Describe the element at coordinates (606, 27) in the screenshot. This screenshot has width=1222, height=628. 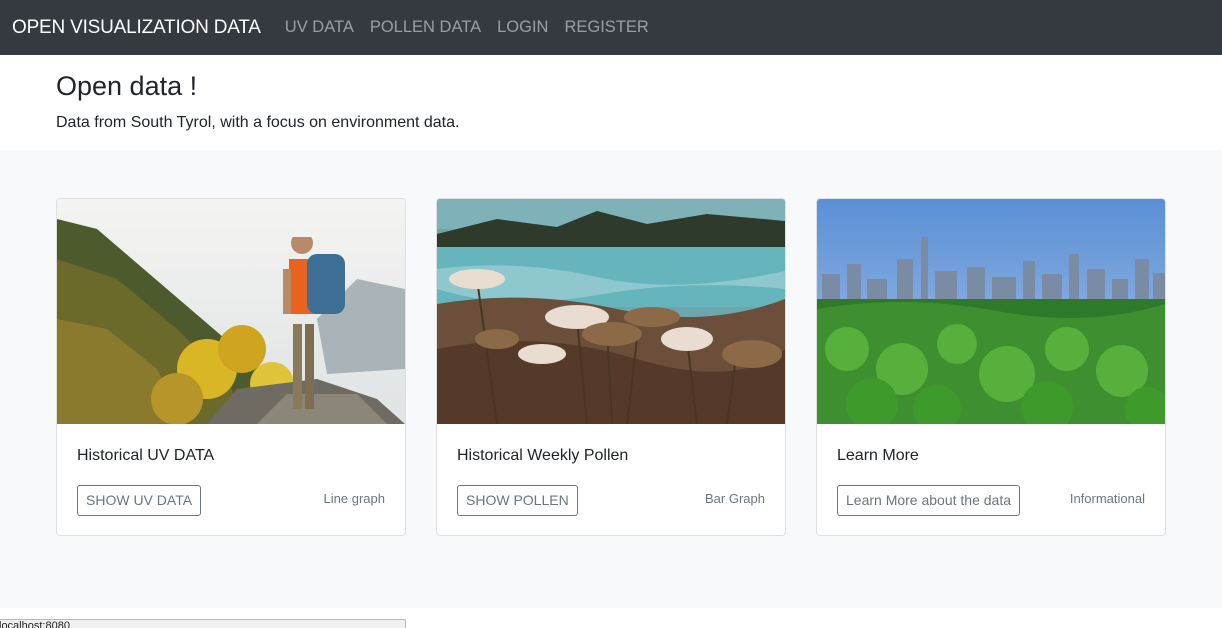
I see `nav-link-register: REGISTER` at that location.